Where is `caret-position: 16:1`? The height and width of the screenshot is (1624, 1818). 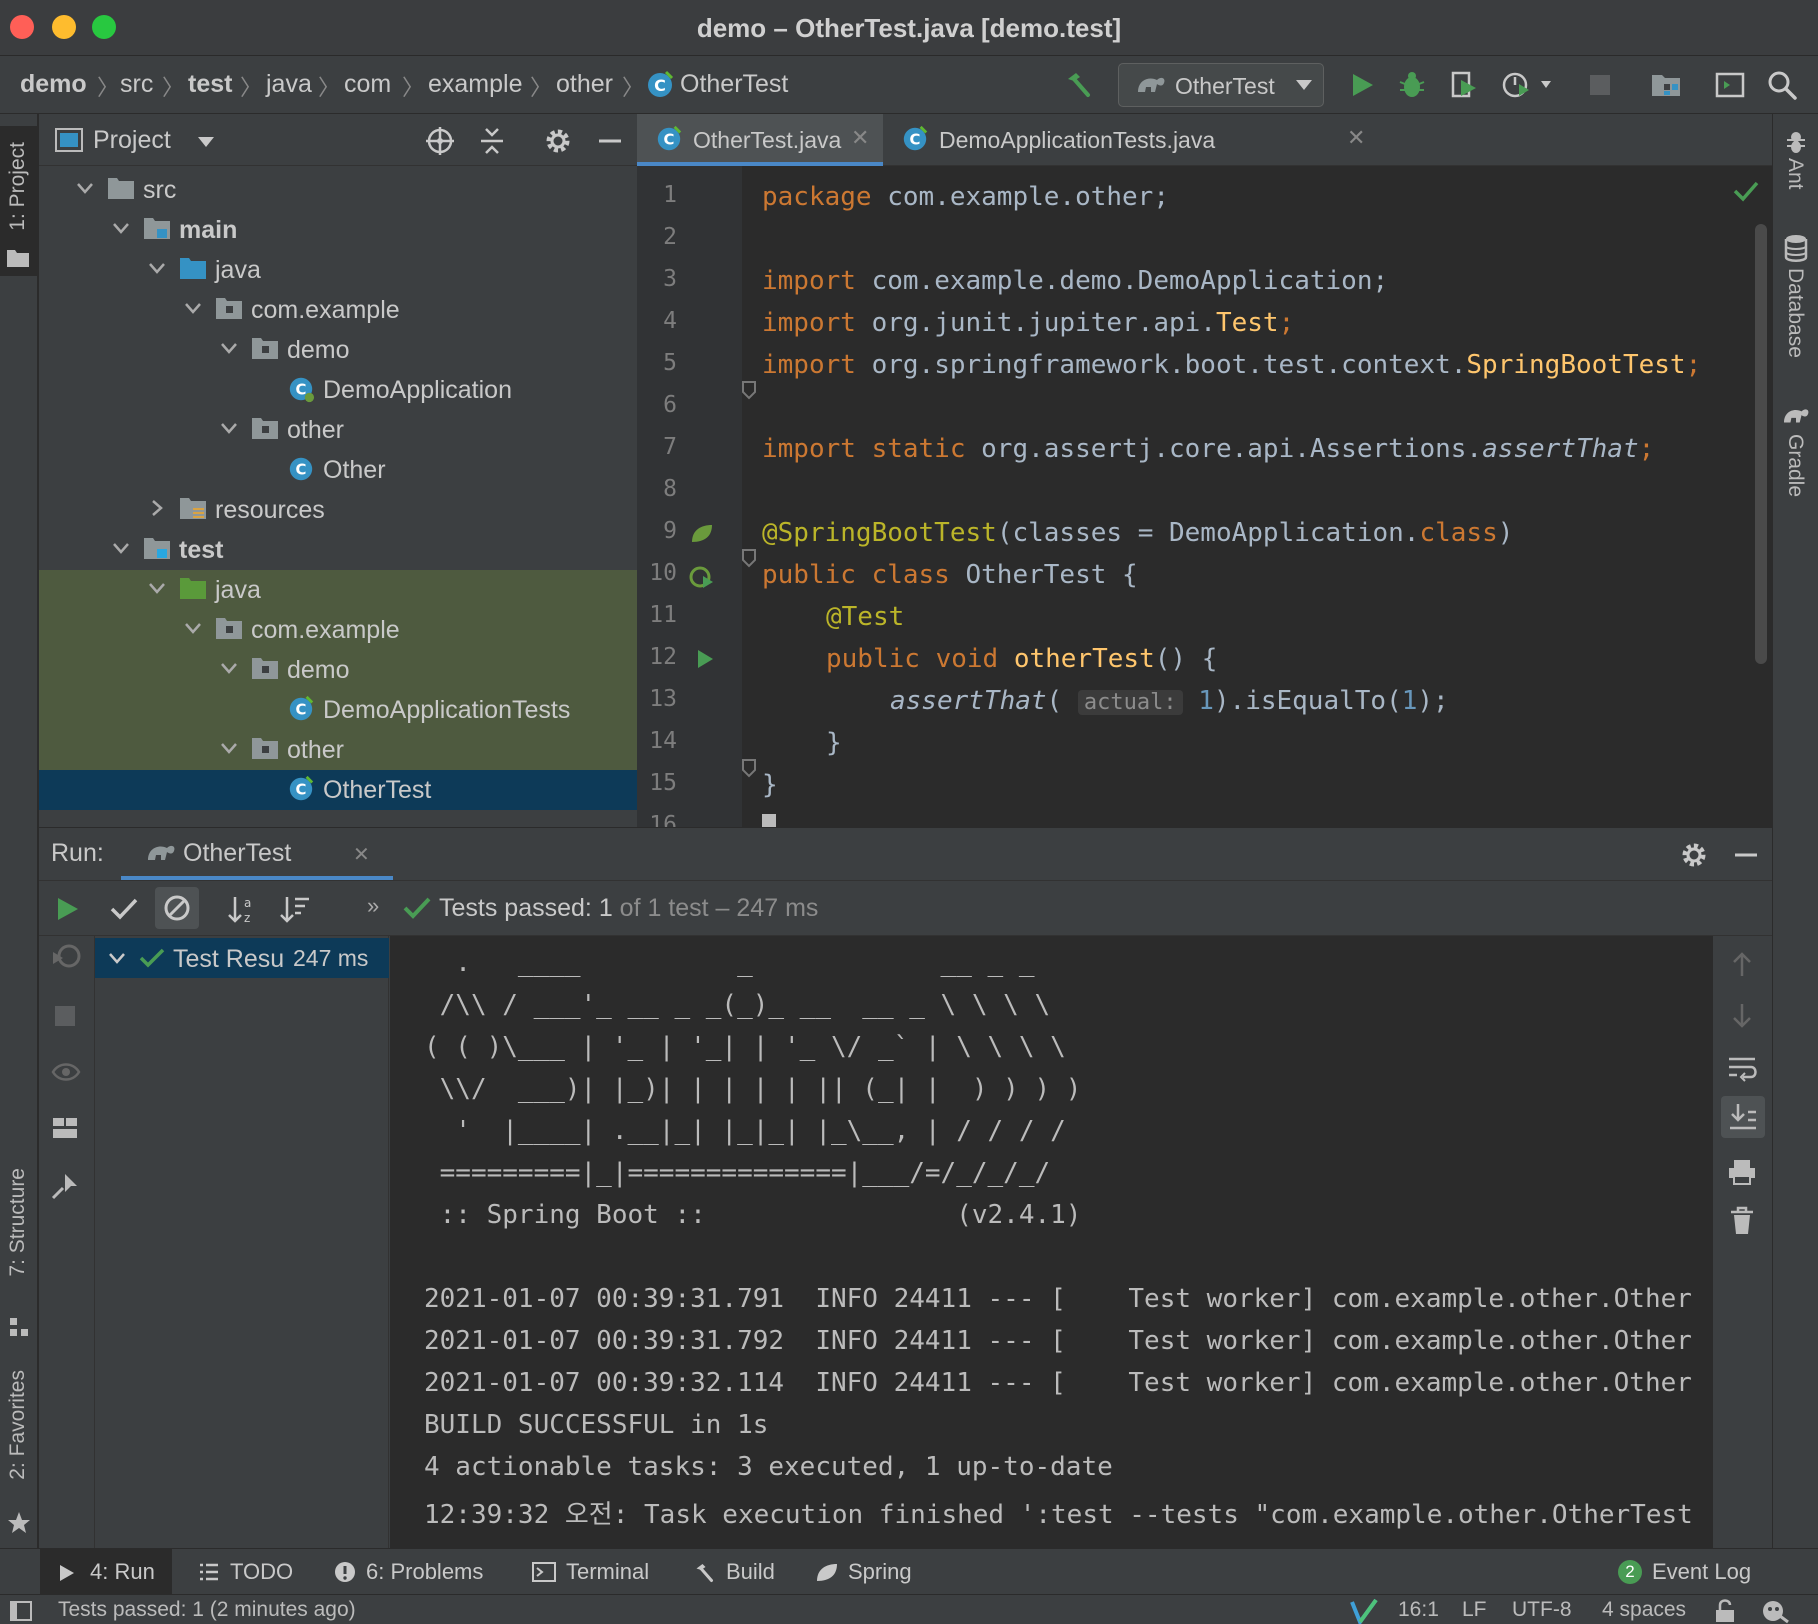
caret-position: 16:1 is located at coordinates (1418, 1610).